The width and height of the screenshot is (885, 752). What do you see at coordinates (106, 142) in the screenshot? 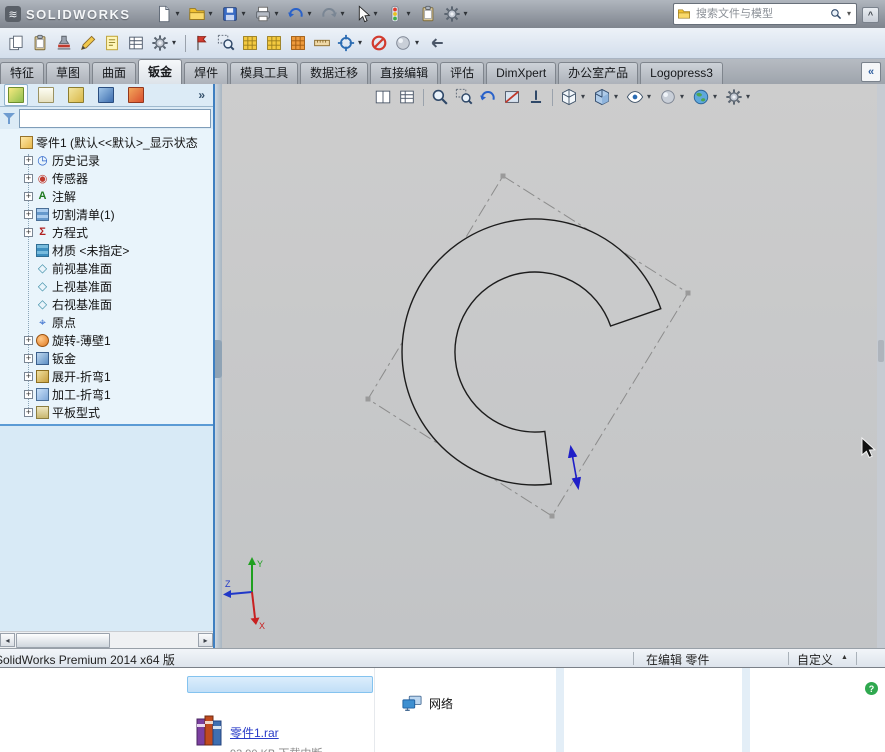
I see `tree-root-item: 零件1 (默认<<默认>_显示状态` at bounding box center [106, 142].